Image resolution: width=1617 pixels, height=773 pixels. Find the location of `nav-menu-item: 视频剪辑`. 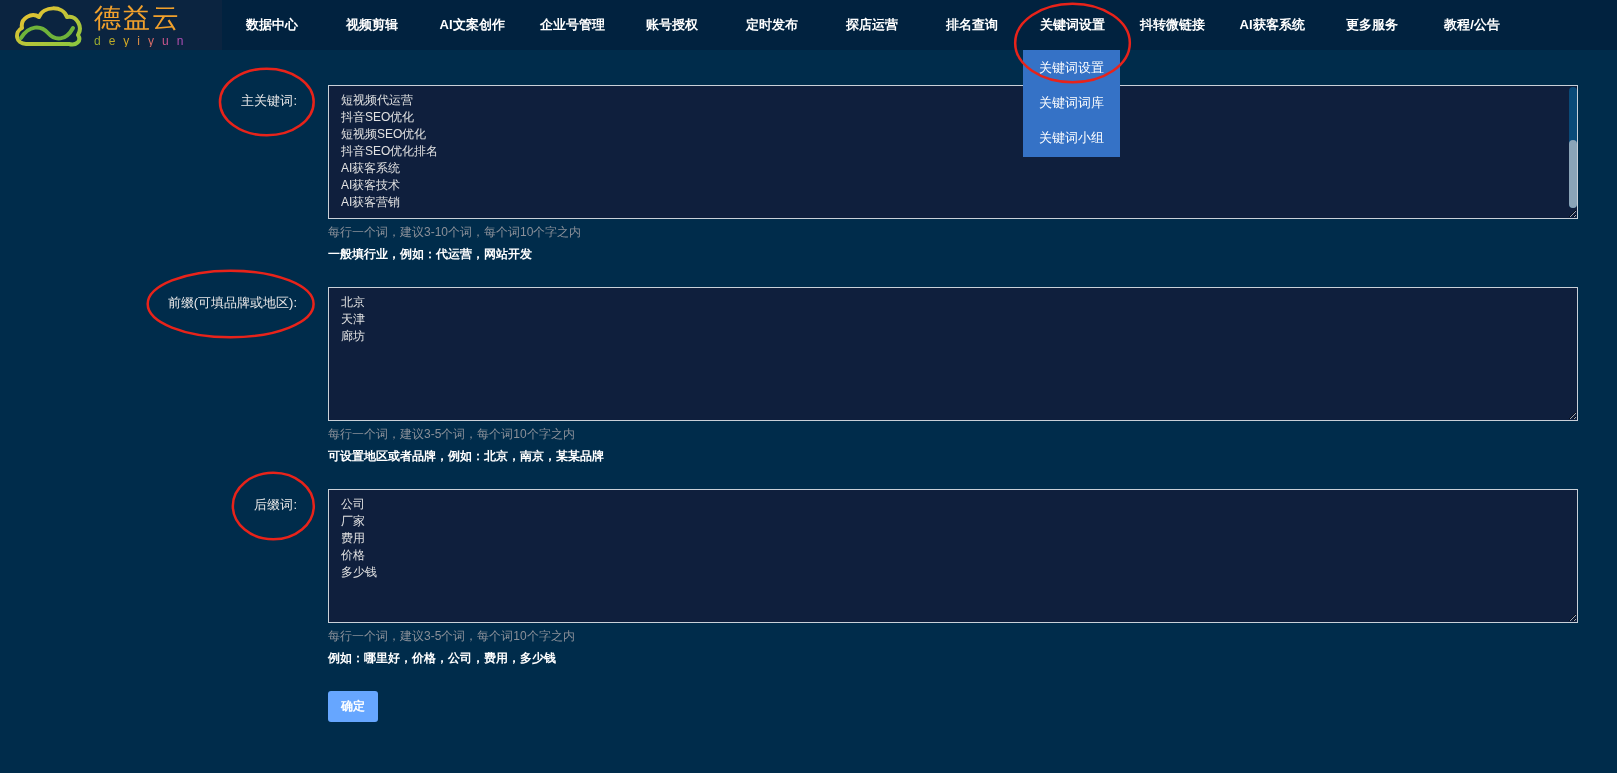

nav-menu-item: 视频剪辑 is located at coordinates (372, 25).